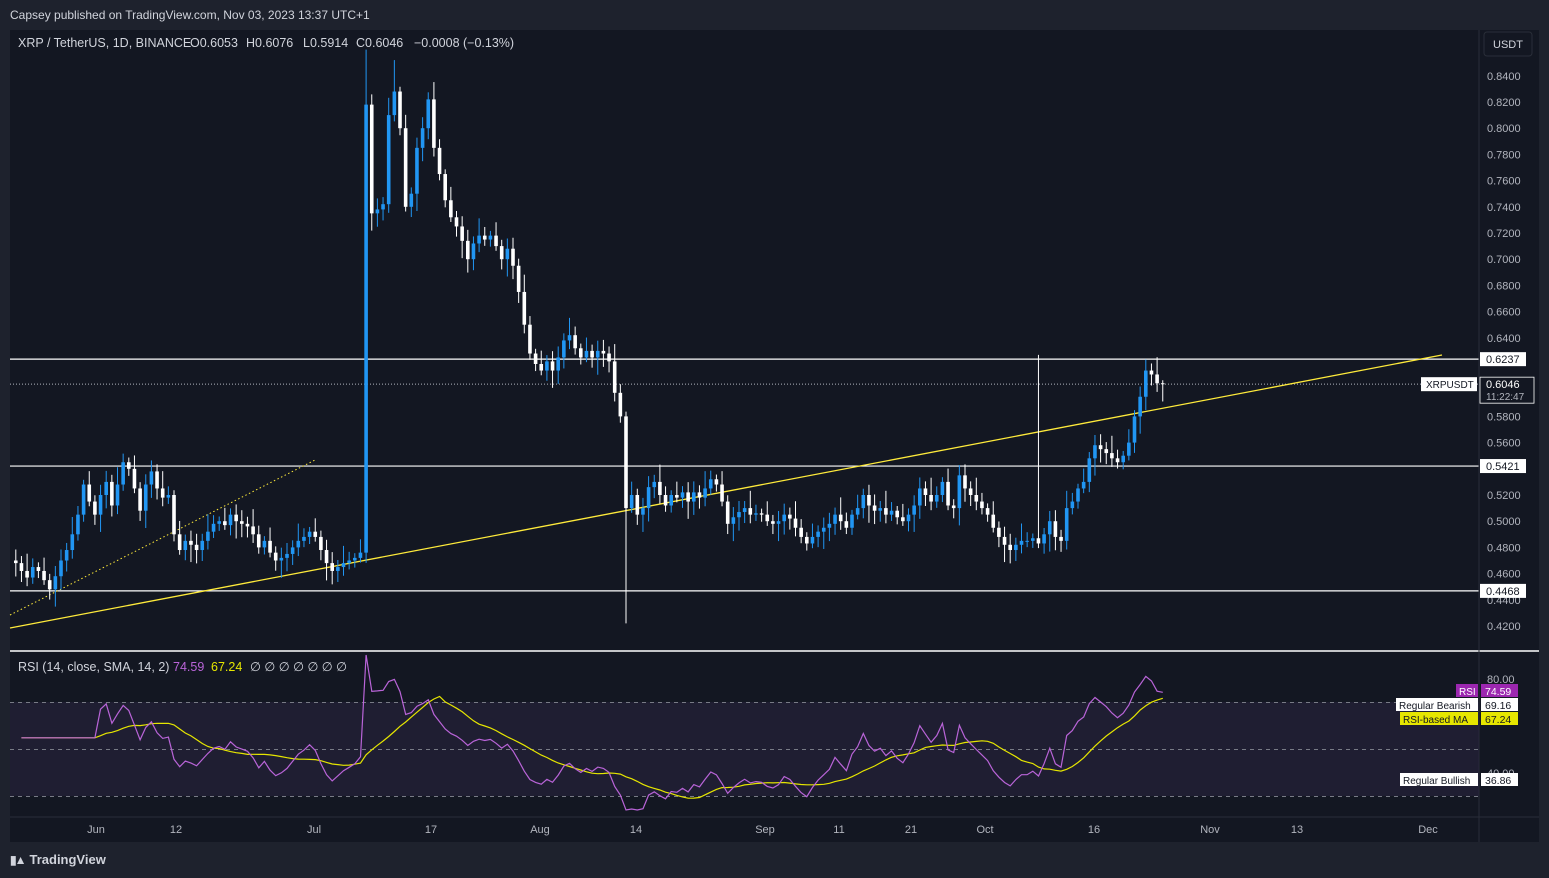  Describe the element at coordinates (104, 43) in the screenshot. I see `symbol-title: XRP / TetherUS, 1D, BINANCE` at that location.